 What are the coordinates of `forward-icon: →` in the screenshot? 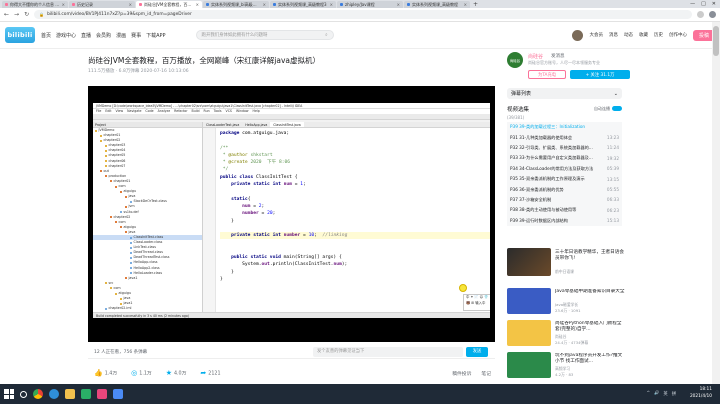 It's located at (16, 14).